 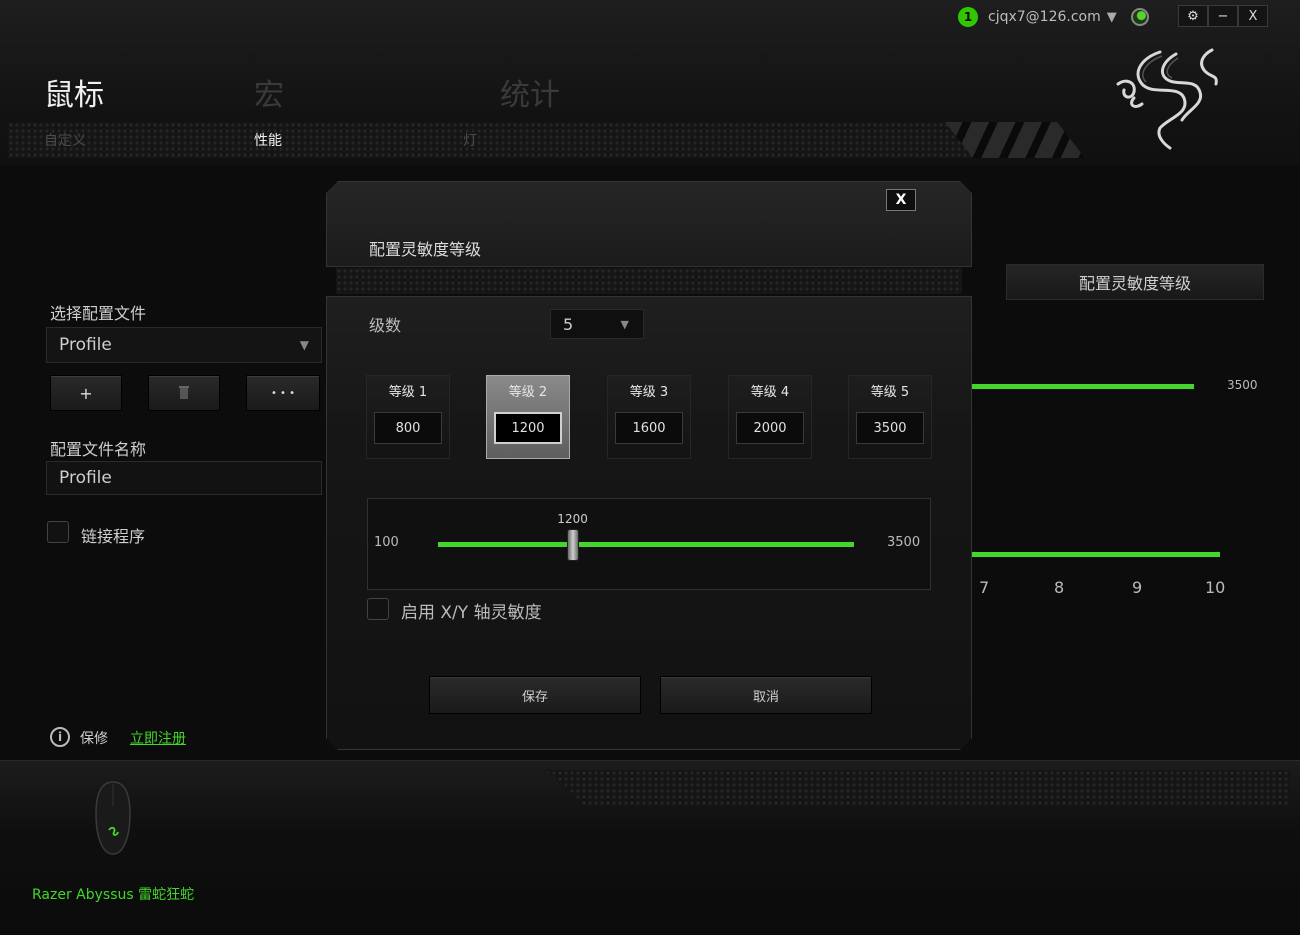 What do you see at coordinates (528, 392) in the screenshot?
I see `stage-name: 等级 2` at bounding box center [528, 392].